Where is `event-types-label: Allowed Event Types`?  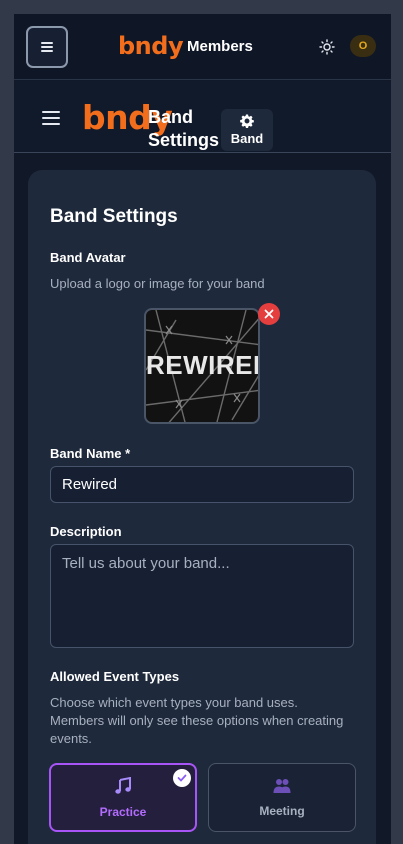 event-types-label: Allowed Event Types is located at coordinates (115, 676).